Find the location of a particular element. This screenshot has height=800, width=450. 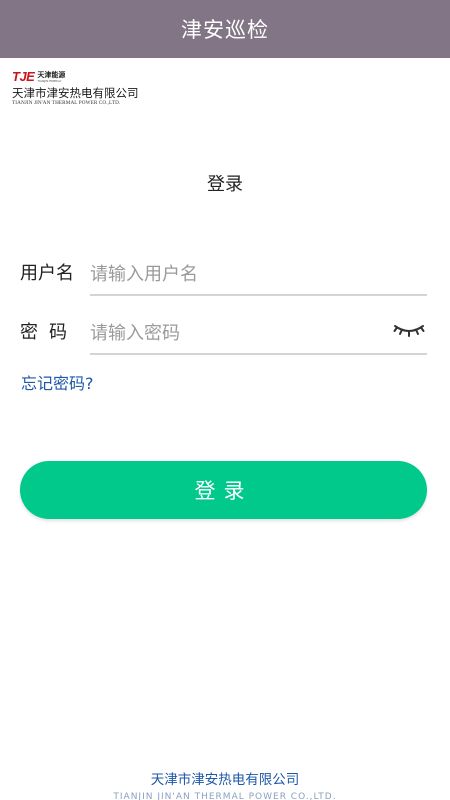

password-field: 密码 is located at coordinates (223, 335).